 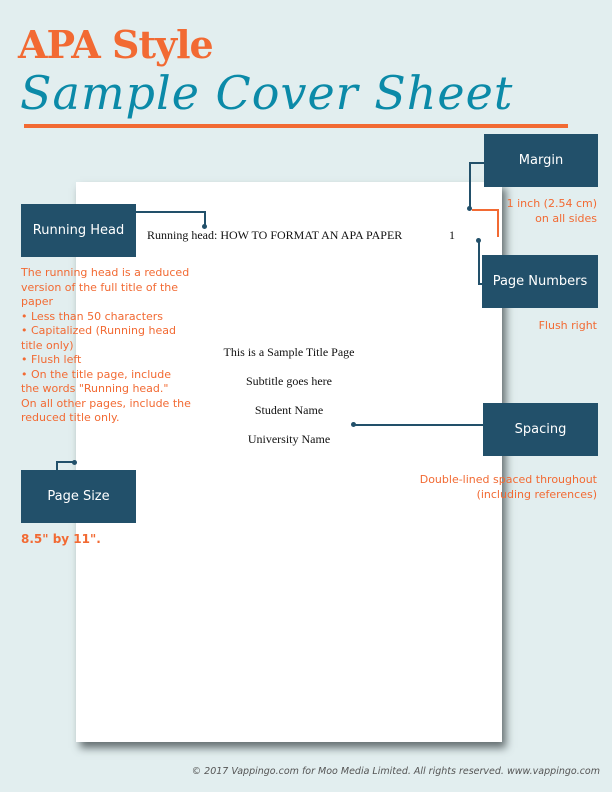 I want to click on spacing-label: Spacing, so click(x=540, y=429).